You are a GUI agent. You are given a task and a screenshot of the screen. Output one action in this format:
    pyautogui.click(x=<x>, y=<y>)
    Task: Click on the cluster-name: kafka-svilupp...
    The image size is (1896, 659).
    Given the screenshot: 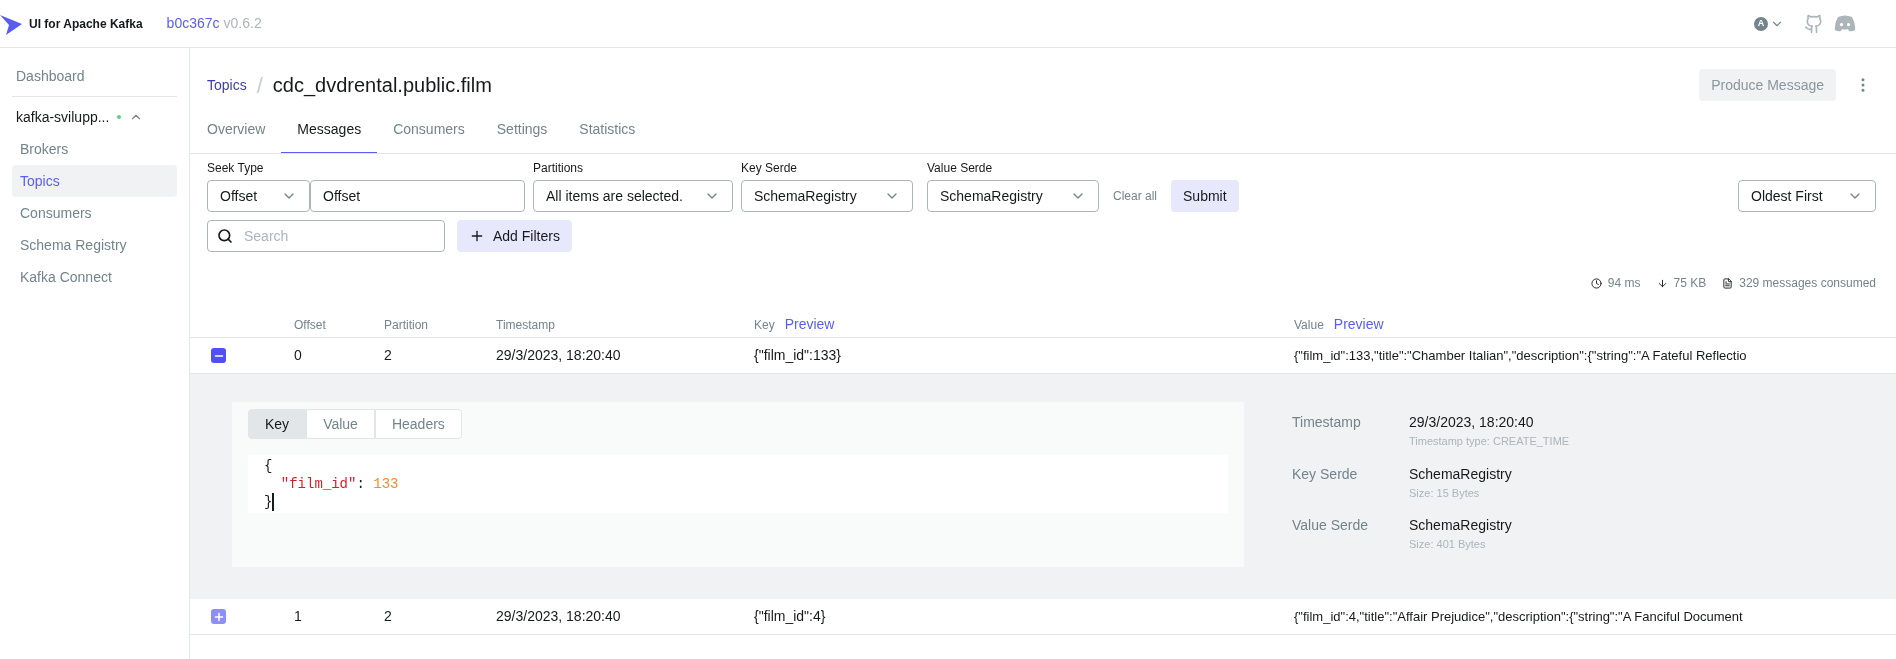 What is the action you would take?
    pyautogui.click(x=63, y=117)
    